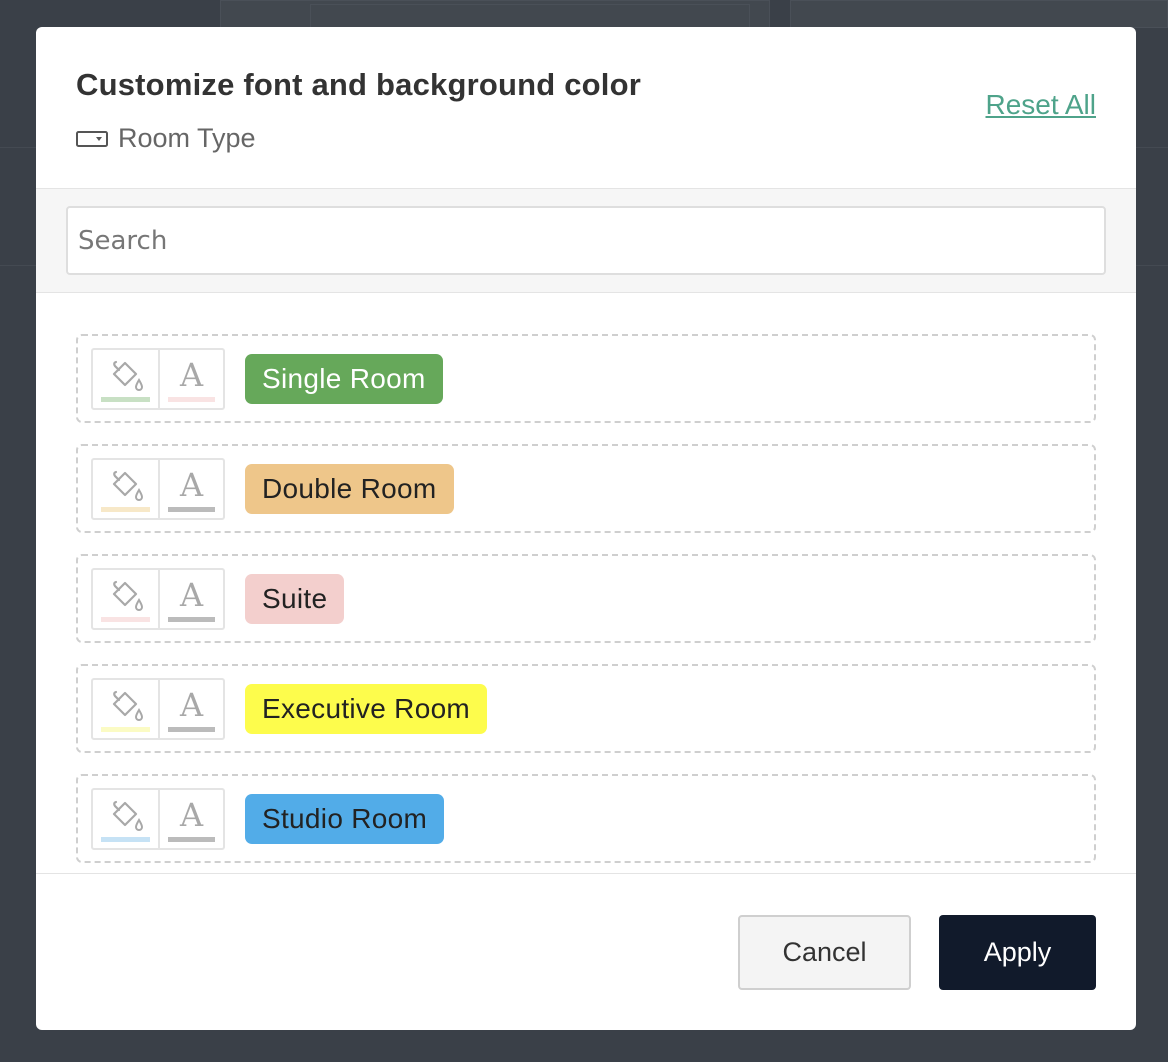  Describe the element at coordinates (1017, 952) in the screenshot. I see `apply-button: Apply` at that location.